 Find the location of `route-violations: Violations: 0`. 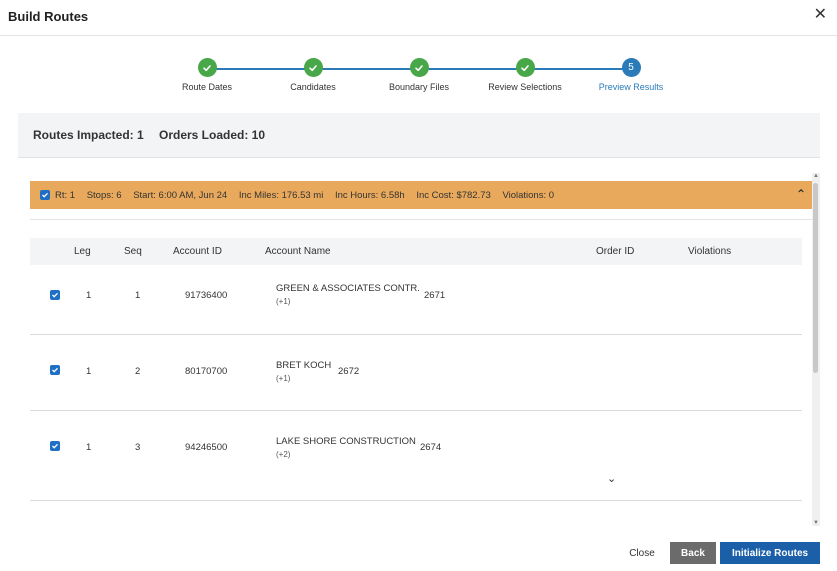

route-violations: Violations: 0 is located at coordinates (528, 195).